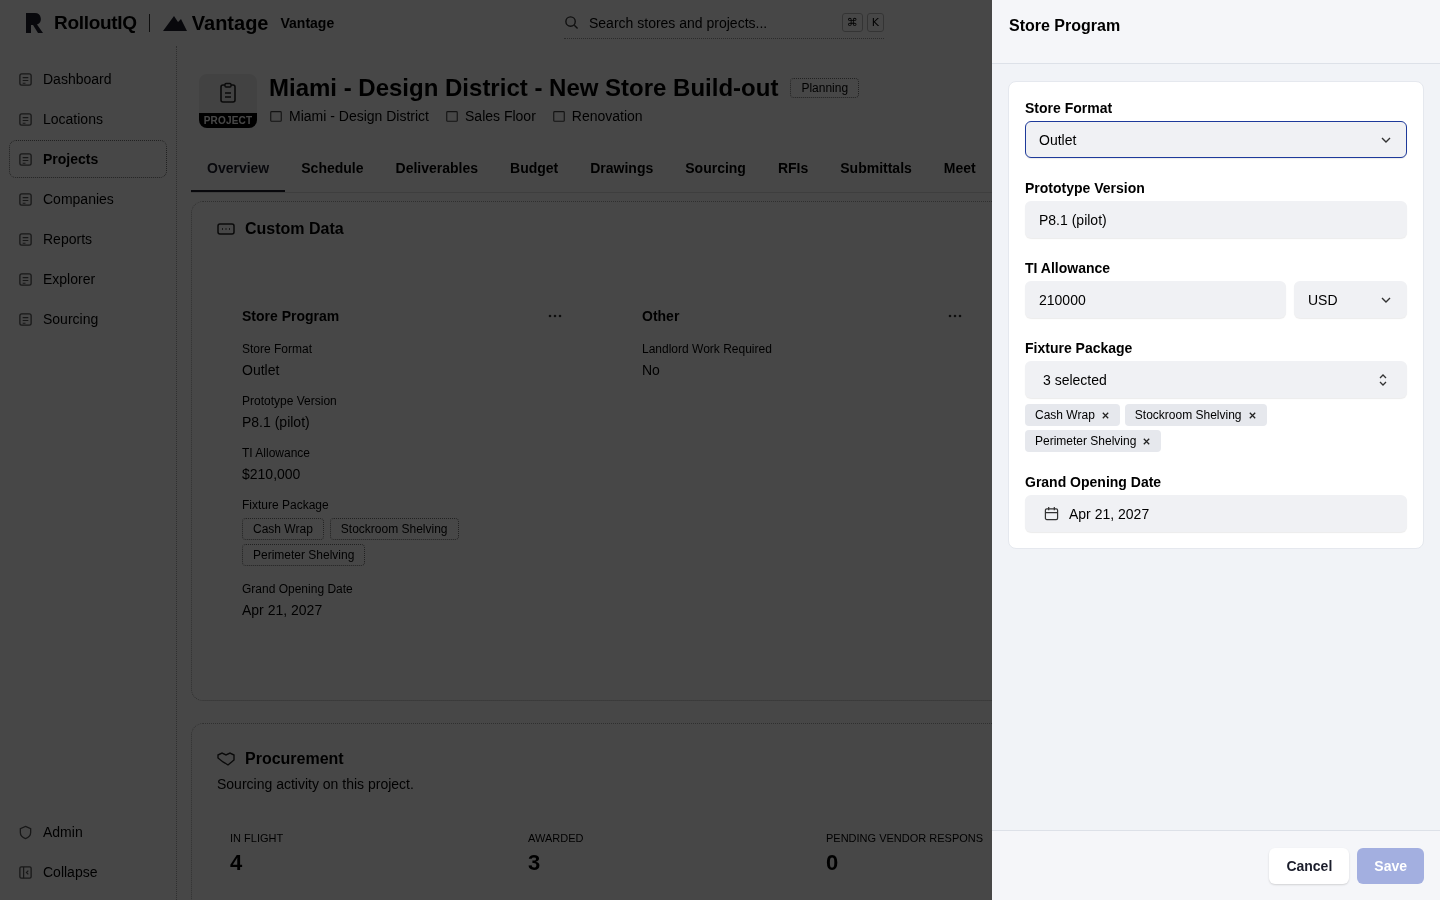 The height and width of the screenshot is (900, 1440). What do you see at coordinates (261, 370) in the screenshot?
I see `field-value: Outlet` at bounding box center [261, 370].